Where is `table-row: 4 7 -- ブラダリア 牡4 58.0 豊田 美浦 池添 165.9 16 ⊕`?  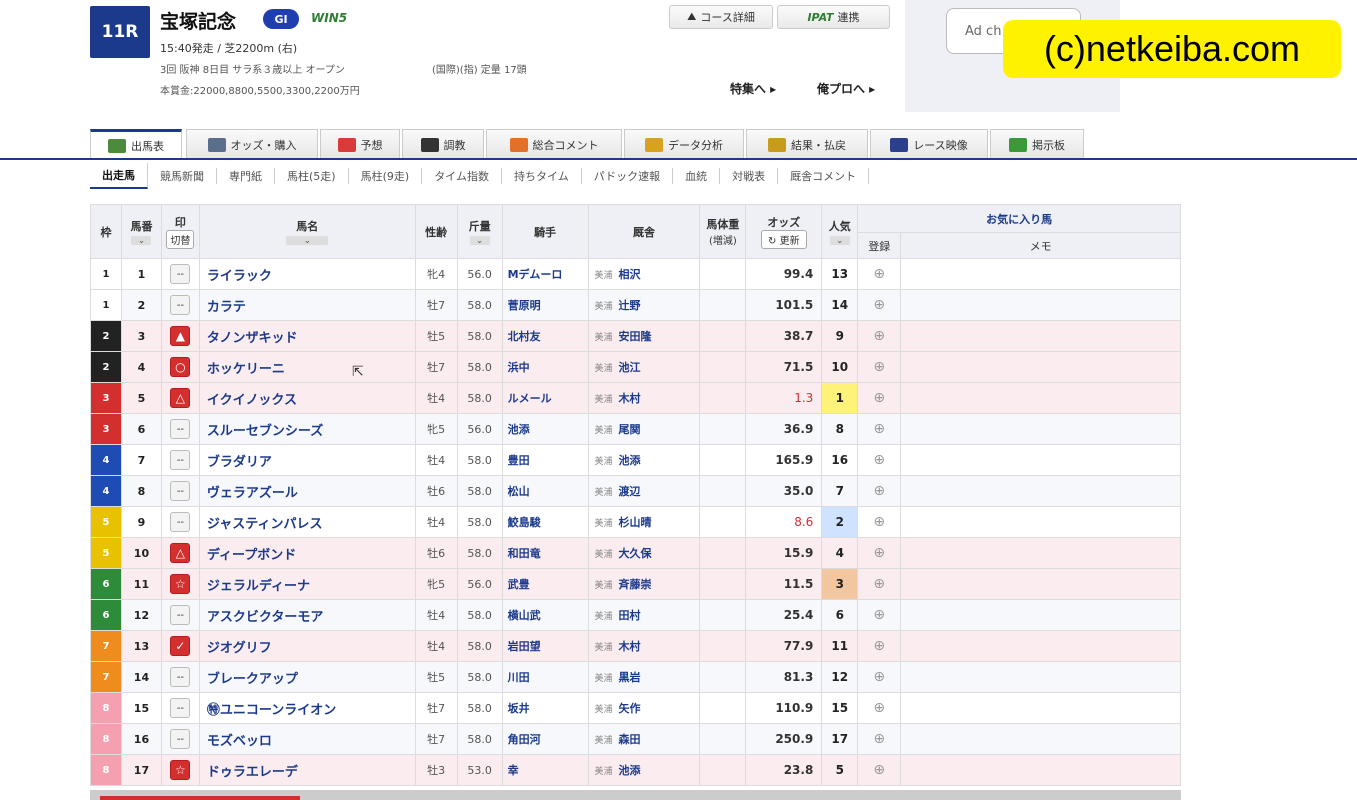 table-row: 4 7 -- ブラダリア 牡4 58.0 豊田 美浦 池添 165.9 16 ⊕ is located at coordinates (635, 460).